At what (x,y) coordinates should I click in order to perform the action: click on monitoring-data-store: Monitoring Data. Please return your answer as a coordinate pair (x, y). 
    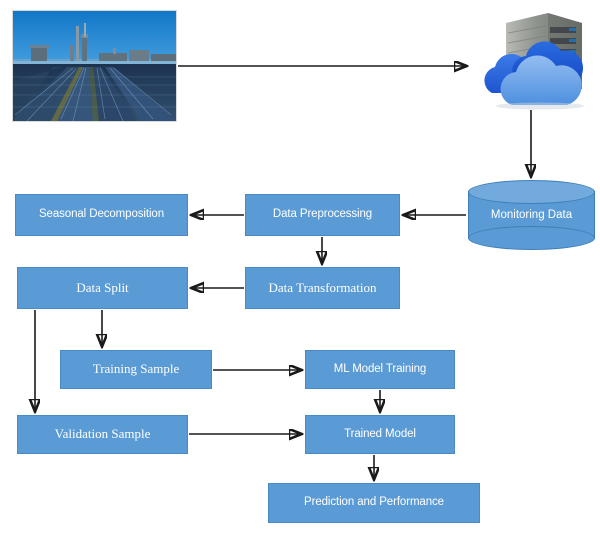
    Looking at the image, I should click on (531, 215).